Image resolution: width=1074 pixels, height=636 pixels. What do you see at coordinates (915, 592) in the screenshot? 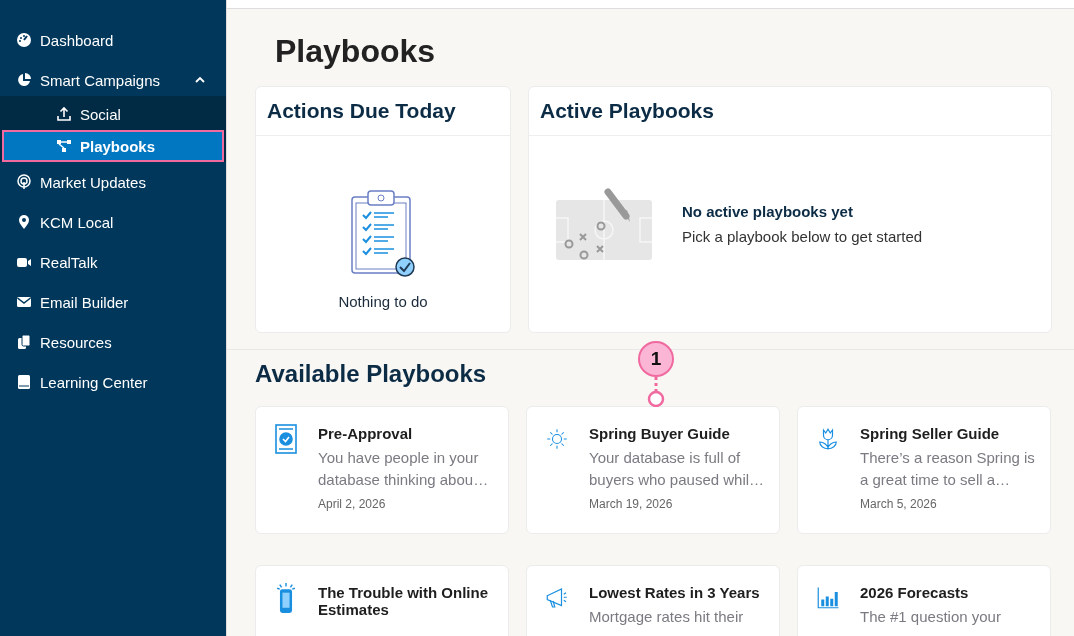
I see `playbook-title: 2026 Forecasts` at bounding box center [915, 592].